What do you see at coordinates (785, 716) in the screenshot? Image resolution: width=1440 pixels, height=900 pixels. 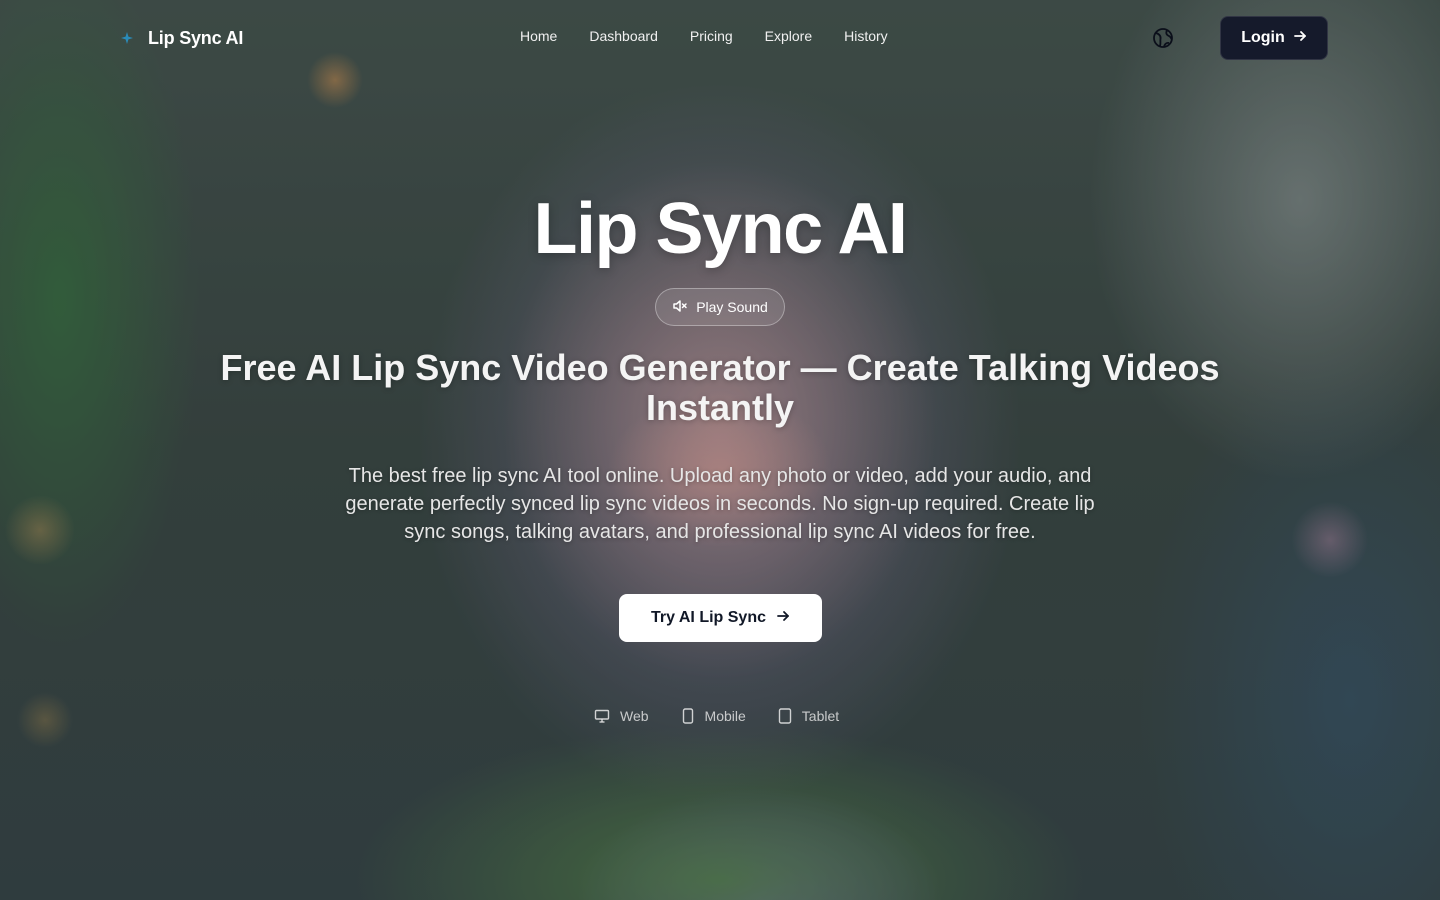 I see `tablet-icon` at bounding box center [785, 716].